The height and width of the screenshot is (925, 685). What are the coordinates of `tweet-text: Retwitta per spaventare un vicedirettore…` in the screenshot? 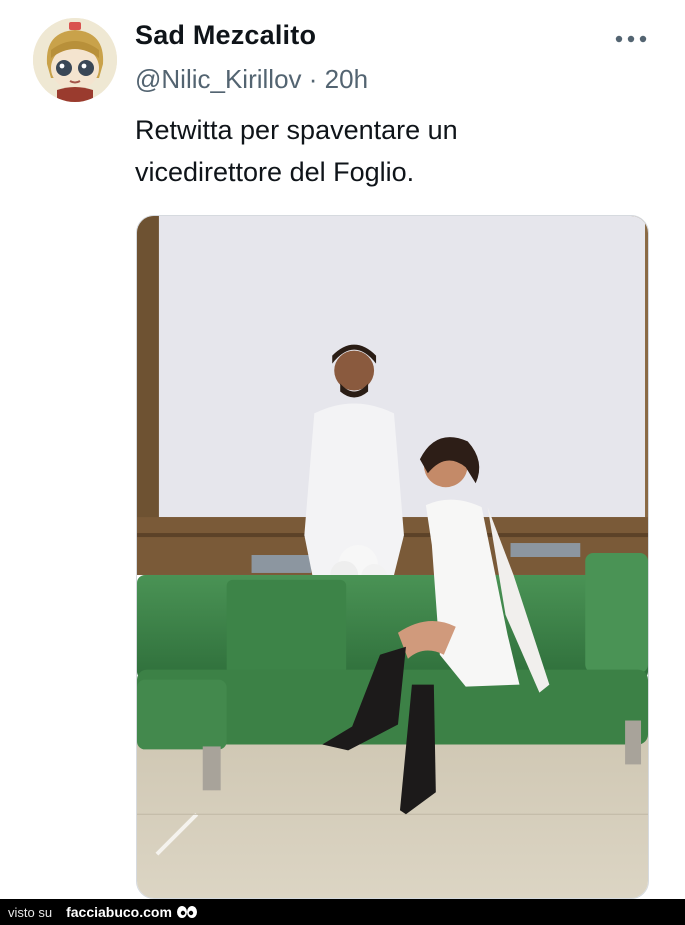 It's located at (385, 151).